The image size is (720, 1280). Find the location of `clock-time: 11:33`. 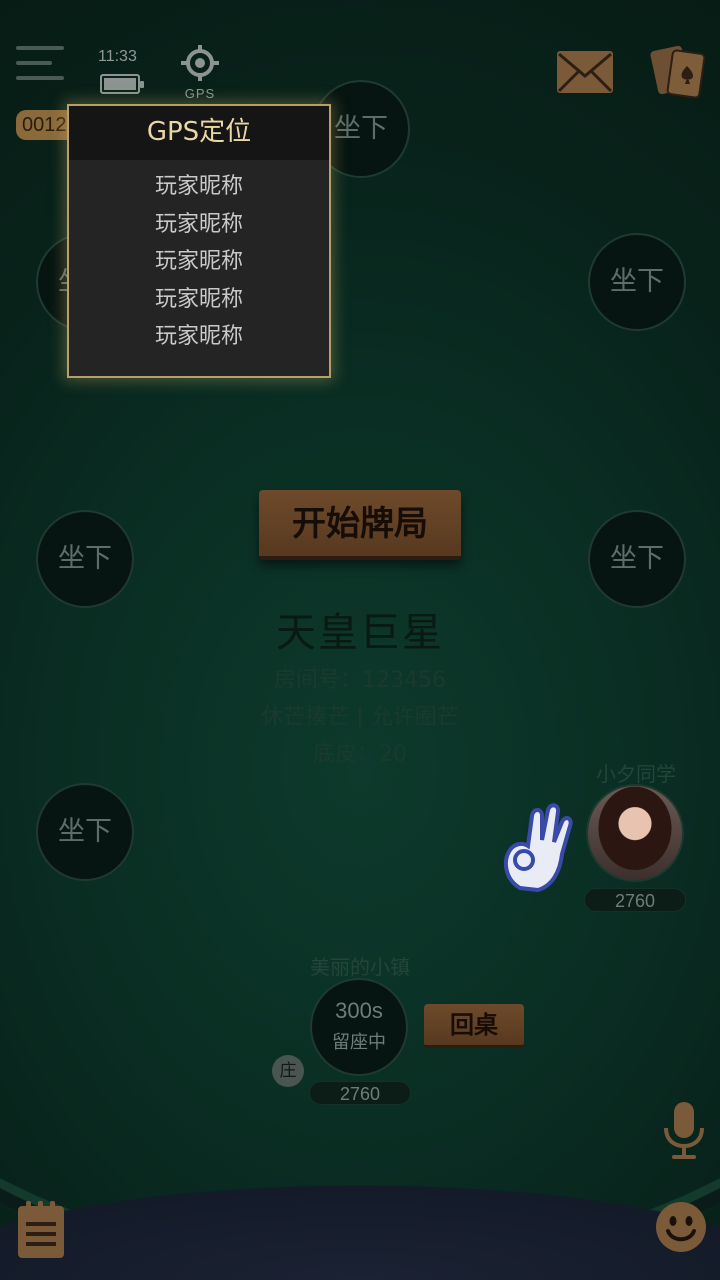

clock-time: 11:33 is located at coordinates (117, 56).